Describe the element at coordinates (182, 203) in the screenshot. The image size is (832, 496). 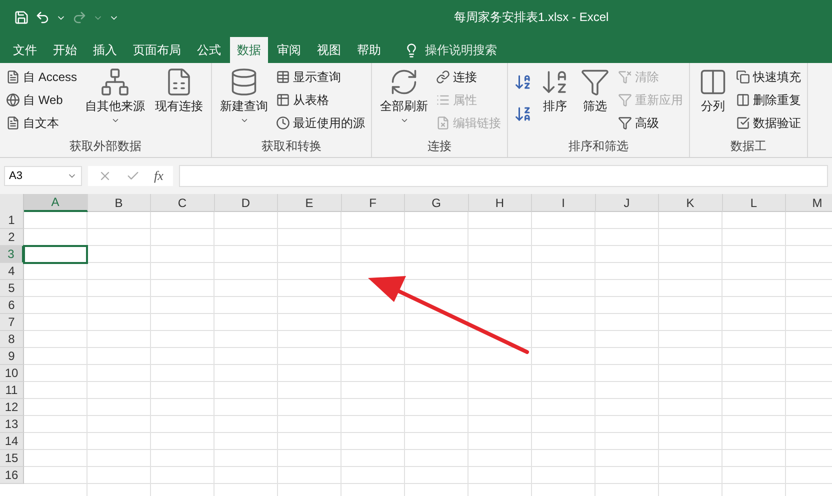
I see `column-header: C` at that location.